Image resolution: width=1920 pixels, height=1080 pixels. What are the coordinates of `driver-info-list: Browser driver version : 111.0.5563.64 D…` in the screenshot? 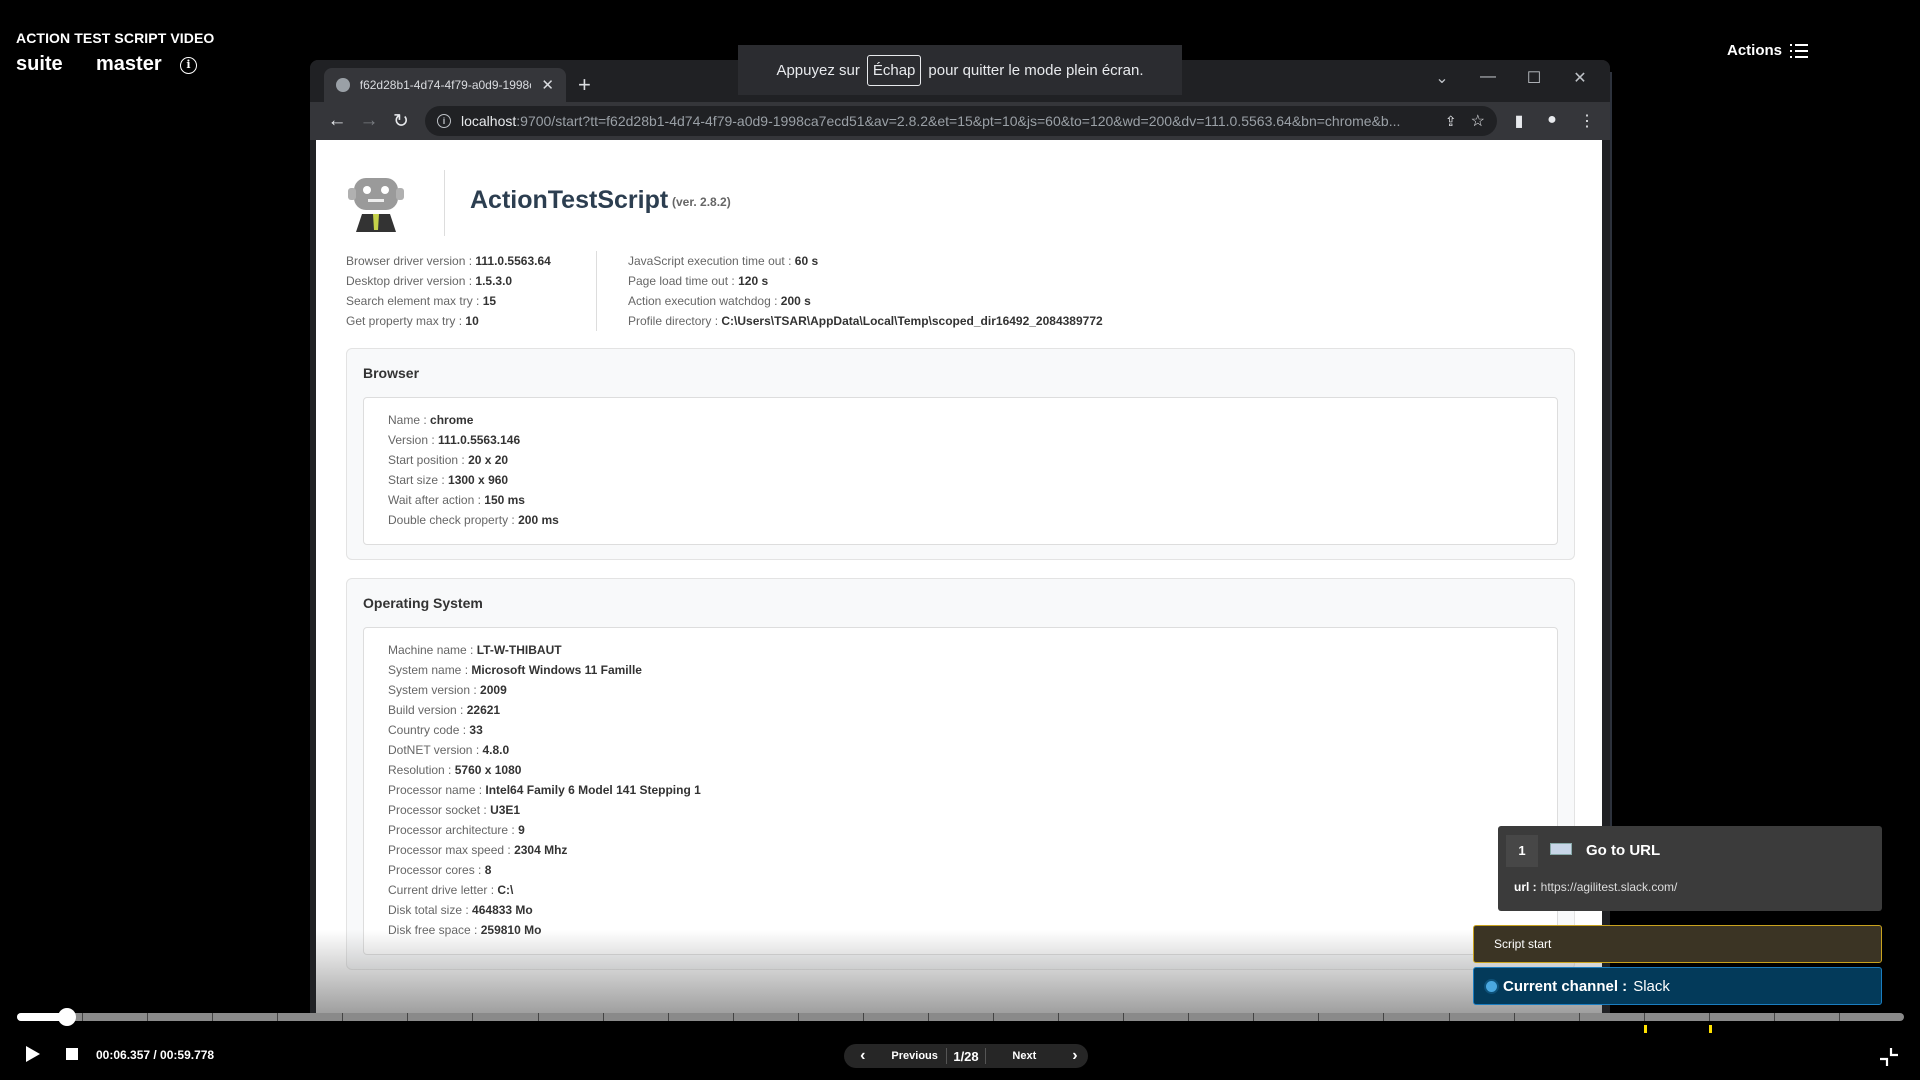 It's located at (448, 291).